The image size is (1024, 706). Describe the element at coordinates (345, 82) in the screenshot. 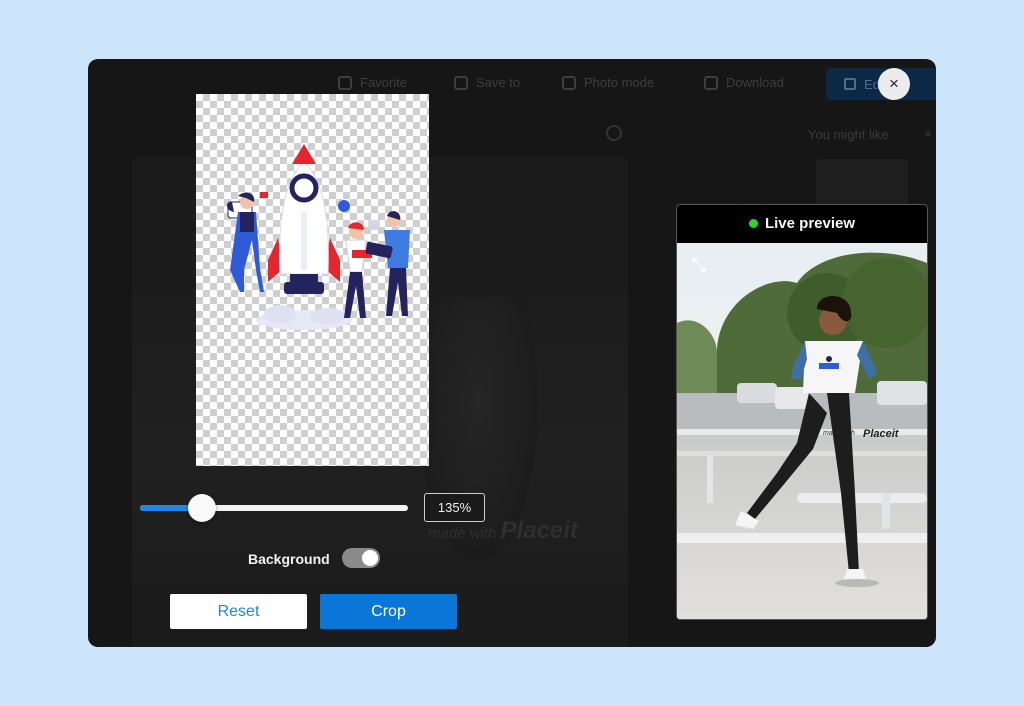

I see `heart-icon` at that location.